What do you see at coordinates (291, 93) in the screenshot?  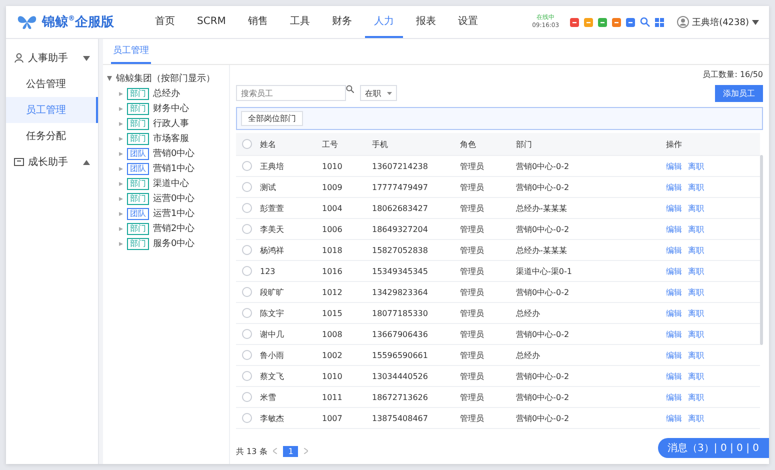 I see `search-field: 搜索员工` at bounding box center [291, 93].